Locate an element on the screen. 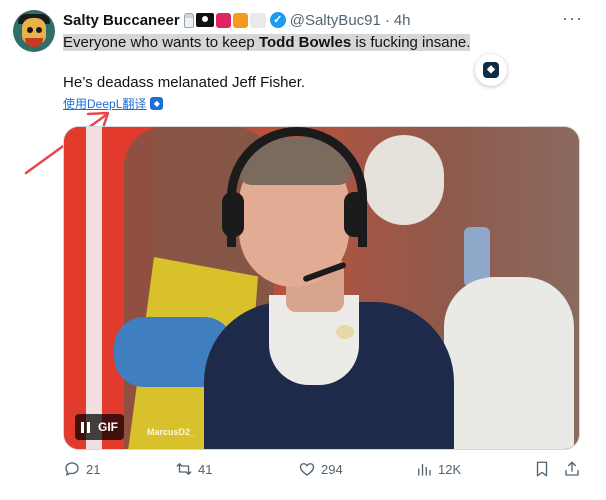 The width and height of the screenshot is (606, 500). verified-check-icon: ✓ is located at coordinates (277, 20).